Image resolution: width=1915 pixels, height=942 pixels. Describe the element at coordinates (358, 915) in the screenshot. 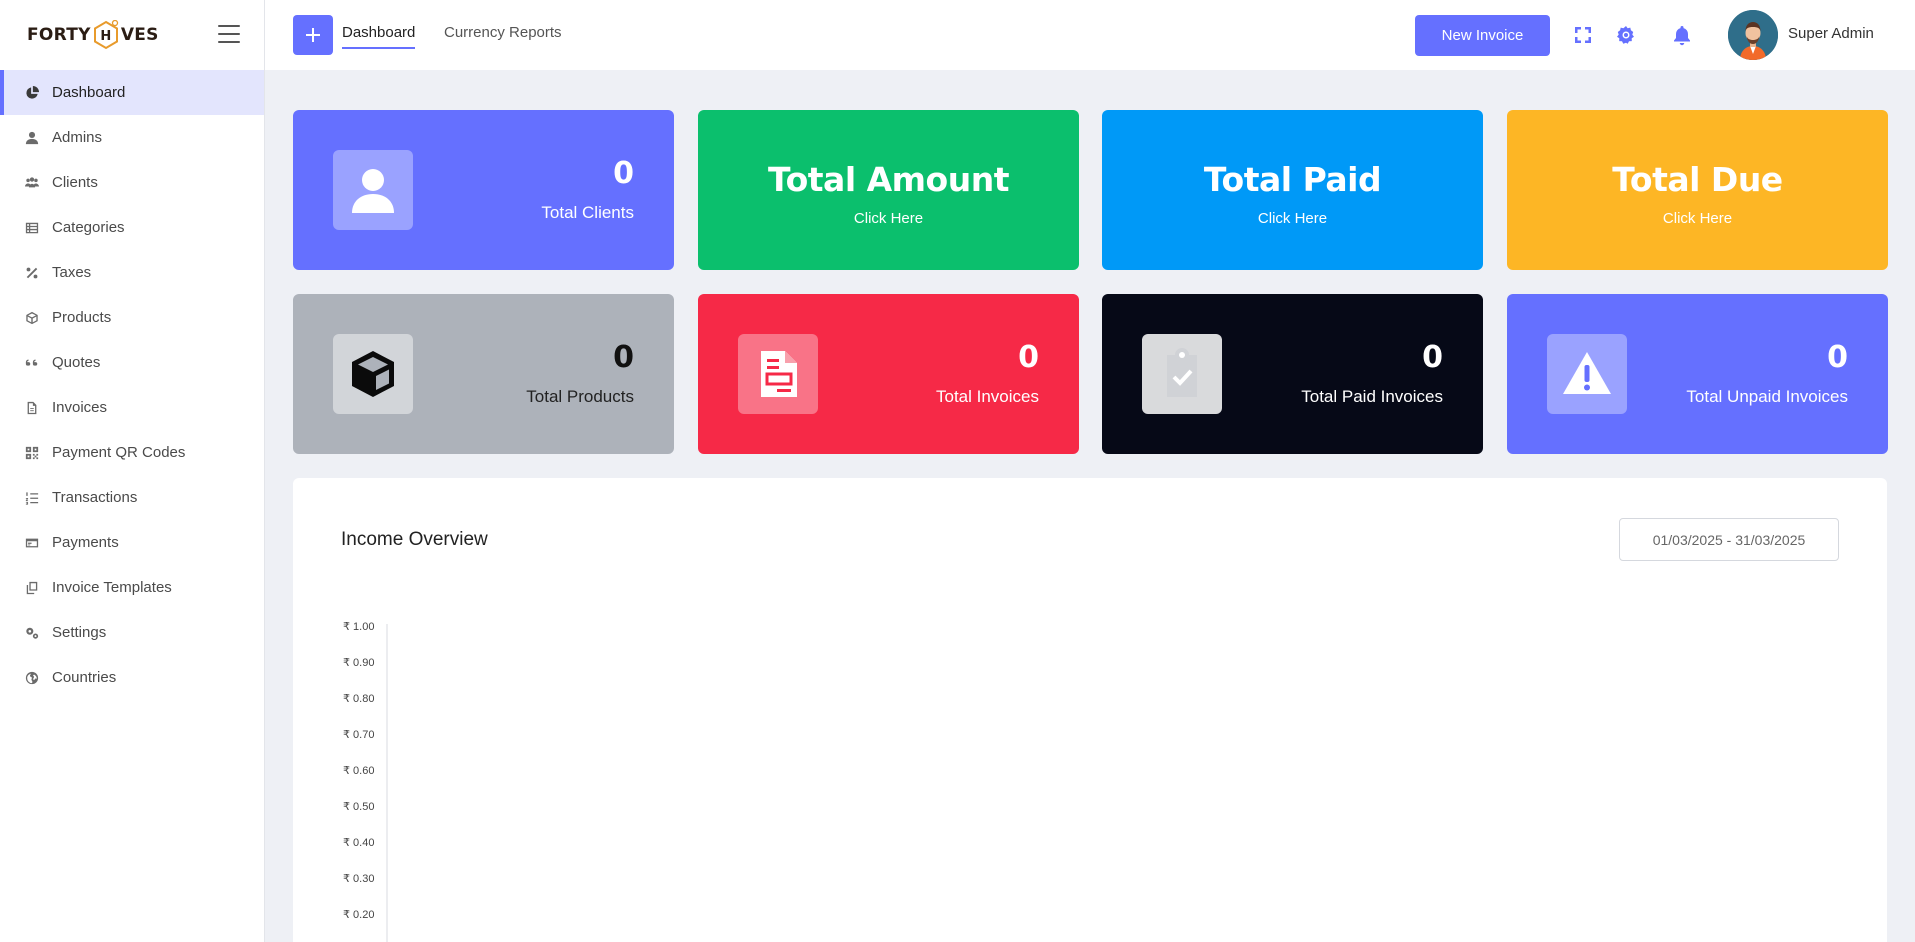

I see `y-tick-label: ₹ 0.20` at that location.